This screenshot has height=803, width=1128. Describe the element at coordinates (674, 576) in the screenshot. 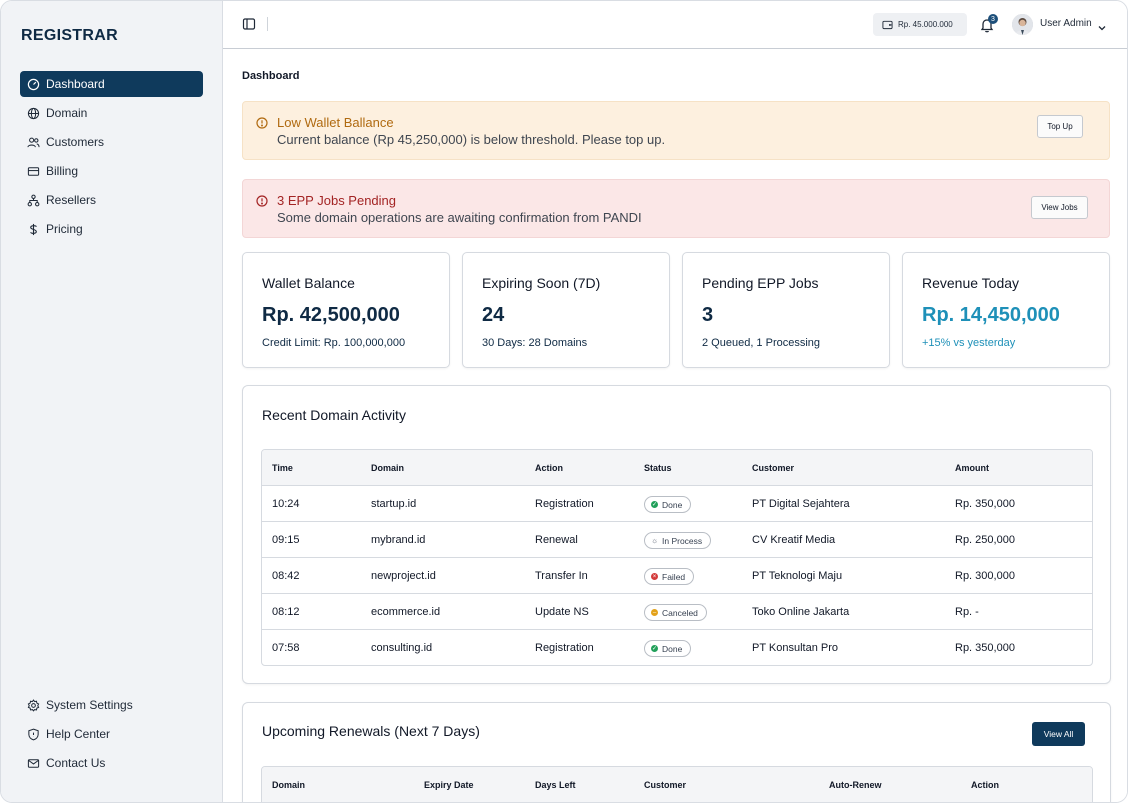

I see `status-label: Failed` at that location.